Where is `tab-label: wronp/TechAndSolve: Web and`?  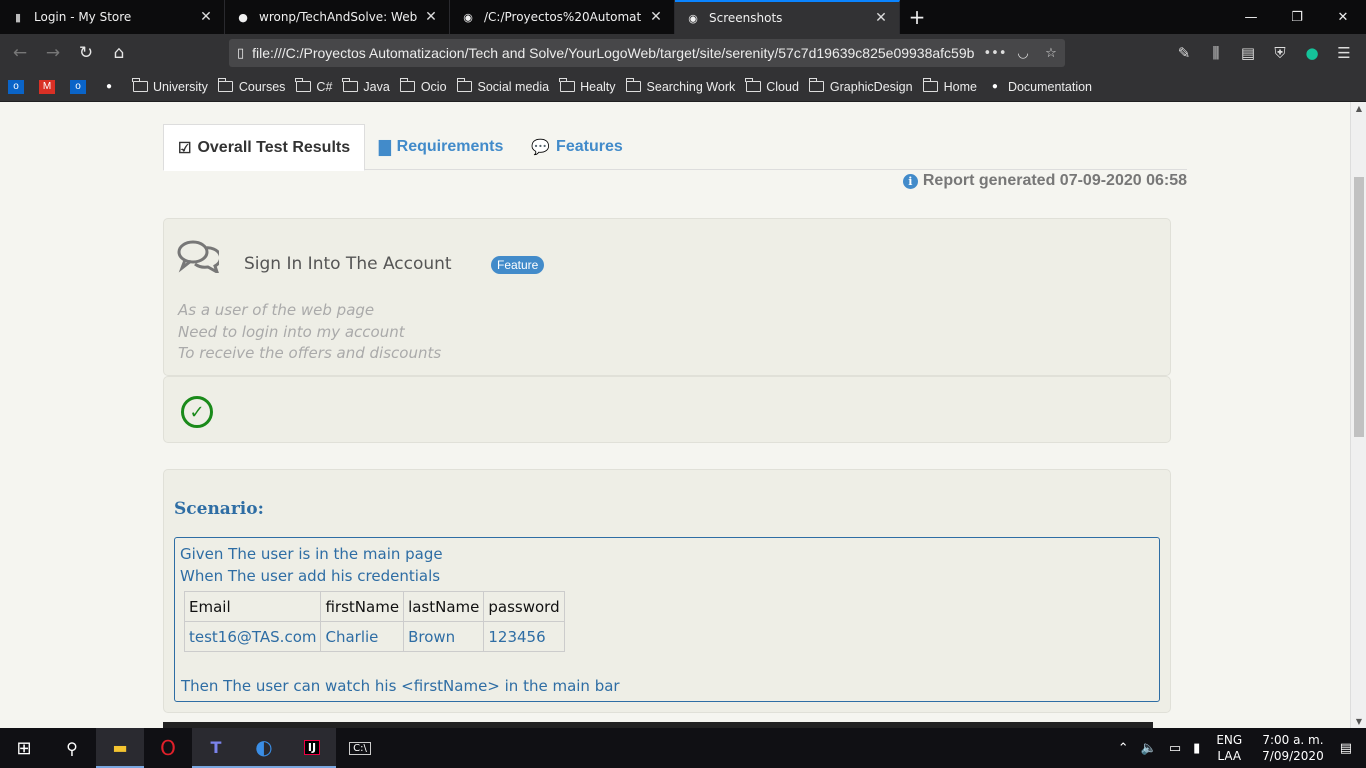 tab-label: wronp/TechAndSolve: Web and is located at coordinates (338, 17).